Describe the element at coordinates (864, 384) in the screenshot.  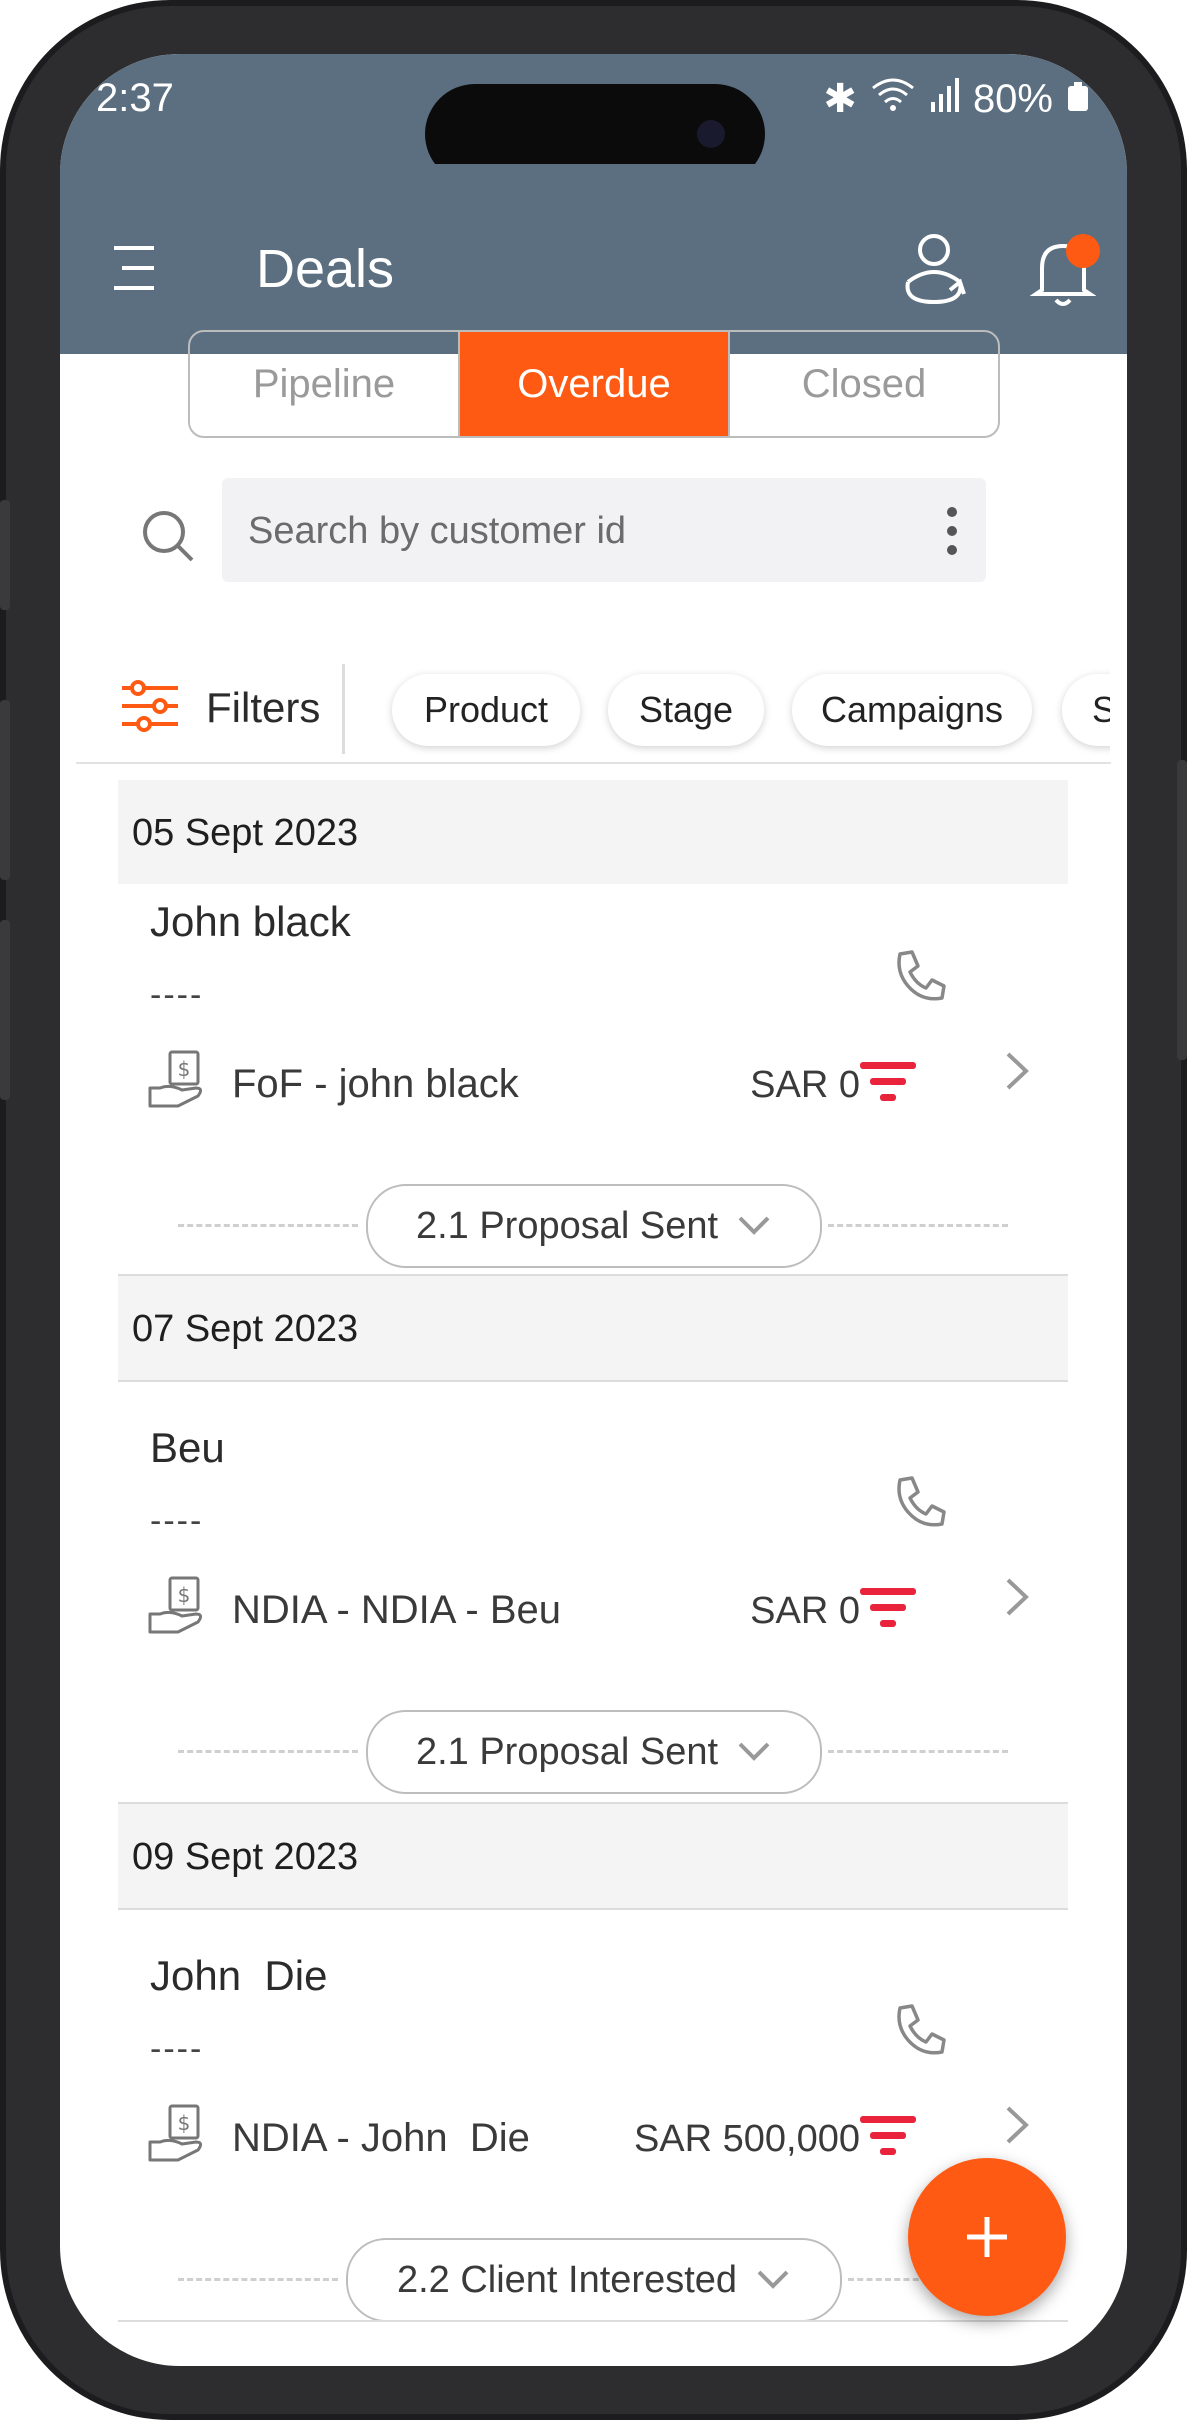
I see `tab-closed: Closed` at that location.